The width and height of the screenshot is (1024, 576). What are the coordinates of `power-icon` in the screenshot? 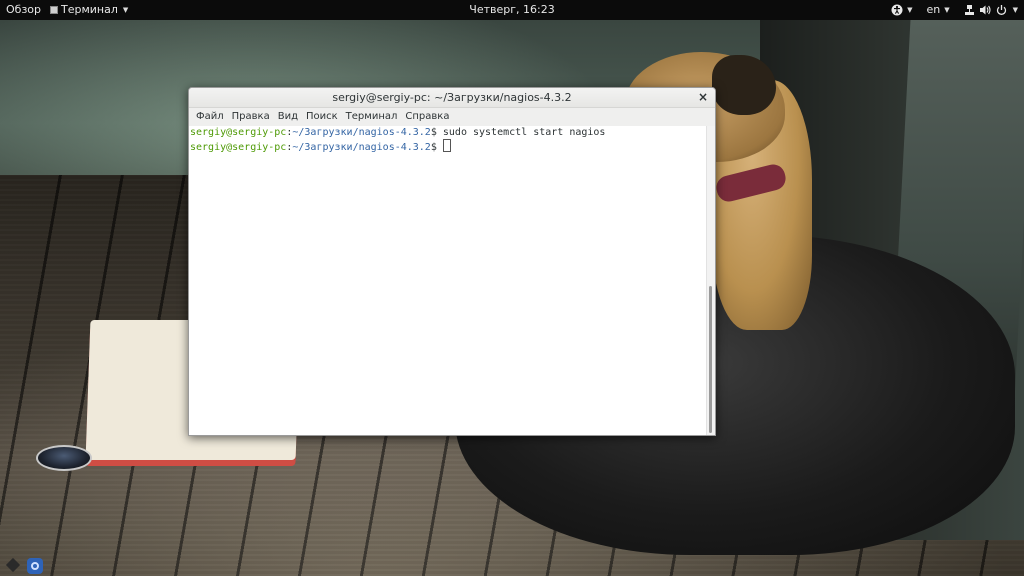 It's located at (1001, 10).